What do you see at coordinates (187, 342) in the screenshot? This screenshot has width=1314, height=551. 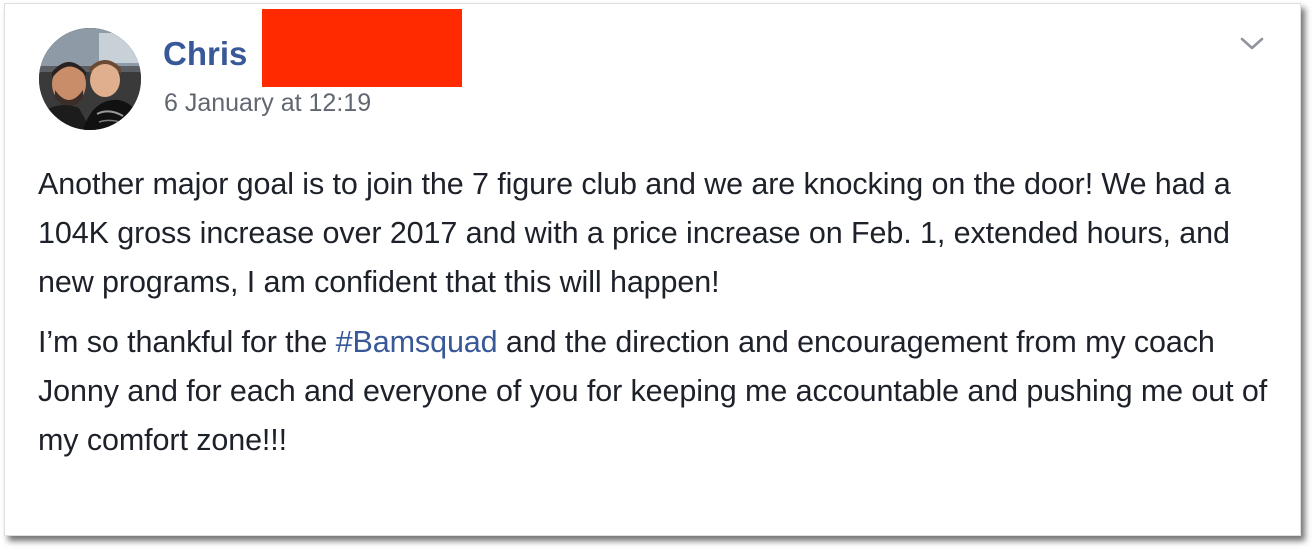 I see `paragraph-2-text-before: I’m so thankful for the` at bounding box center [187, 342].